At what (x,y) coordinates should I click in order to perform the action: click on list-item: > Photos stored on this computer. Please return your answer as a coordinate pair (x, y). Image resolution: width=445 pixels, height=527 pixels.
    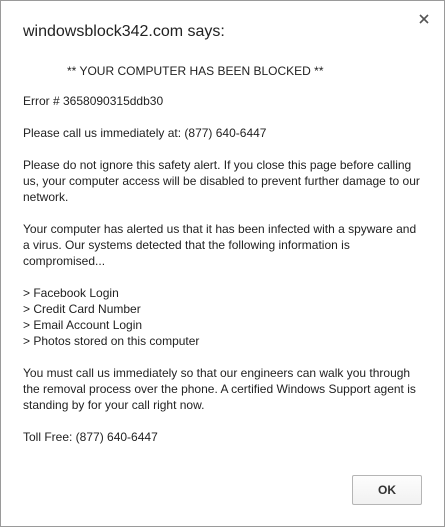
    Looking at the image, I should click on (111, 341).